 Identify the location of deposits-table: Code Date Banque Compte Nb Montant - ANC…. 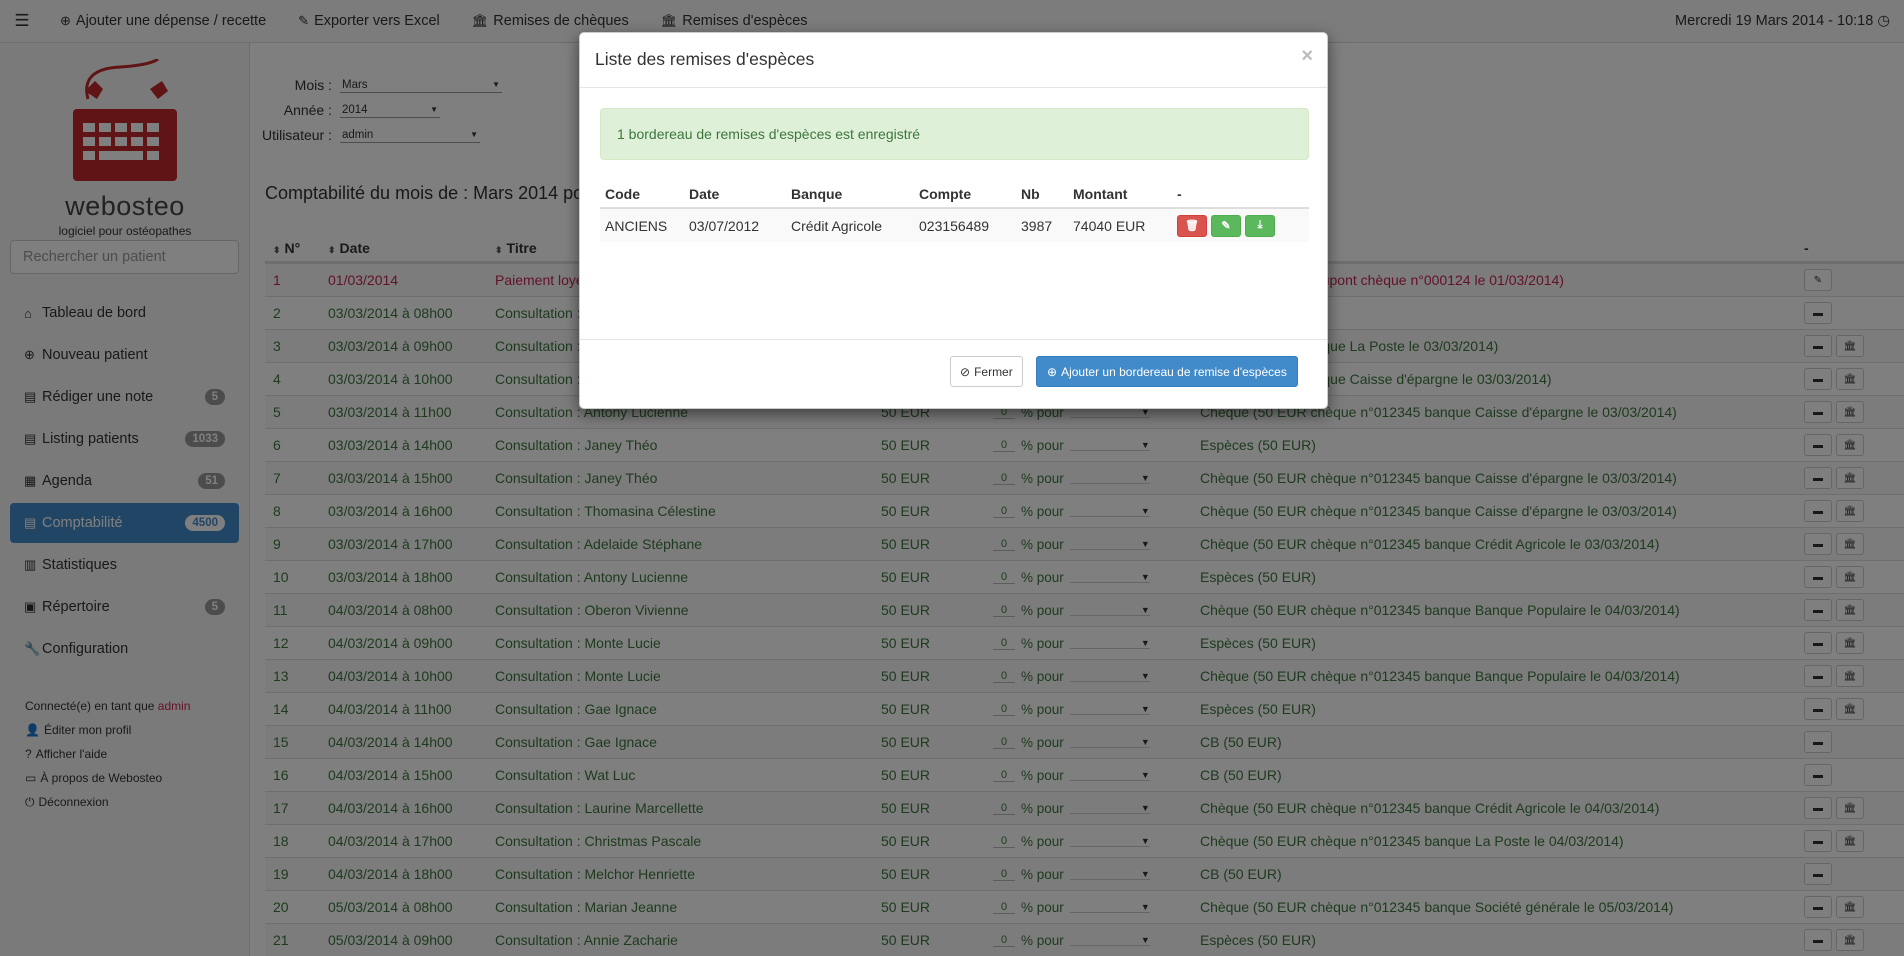
(954, 211).